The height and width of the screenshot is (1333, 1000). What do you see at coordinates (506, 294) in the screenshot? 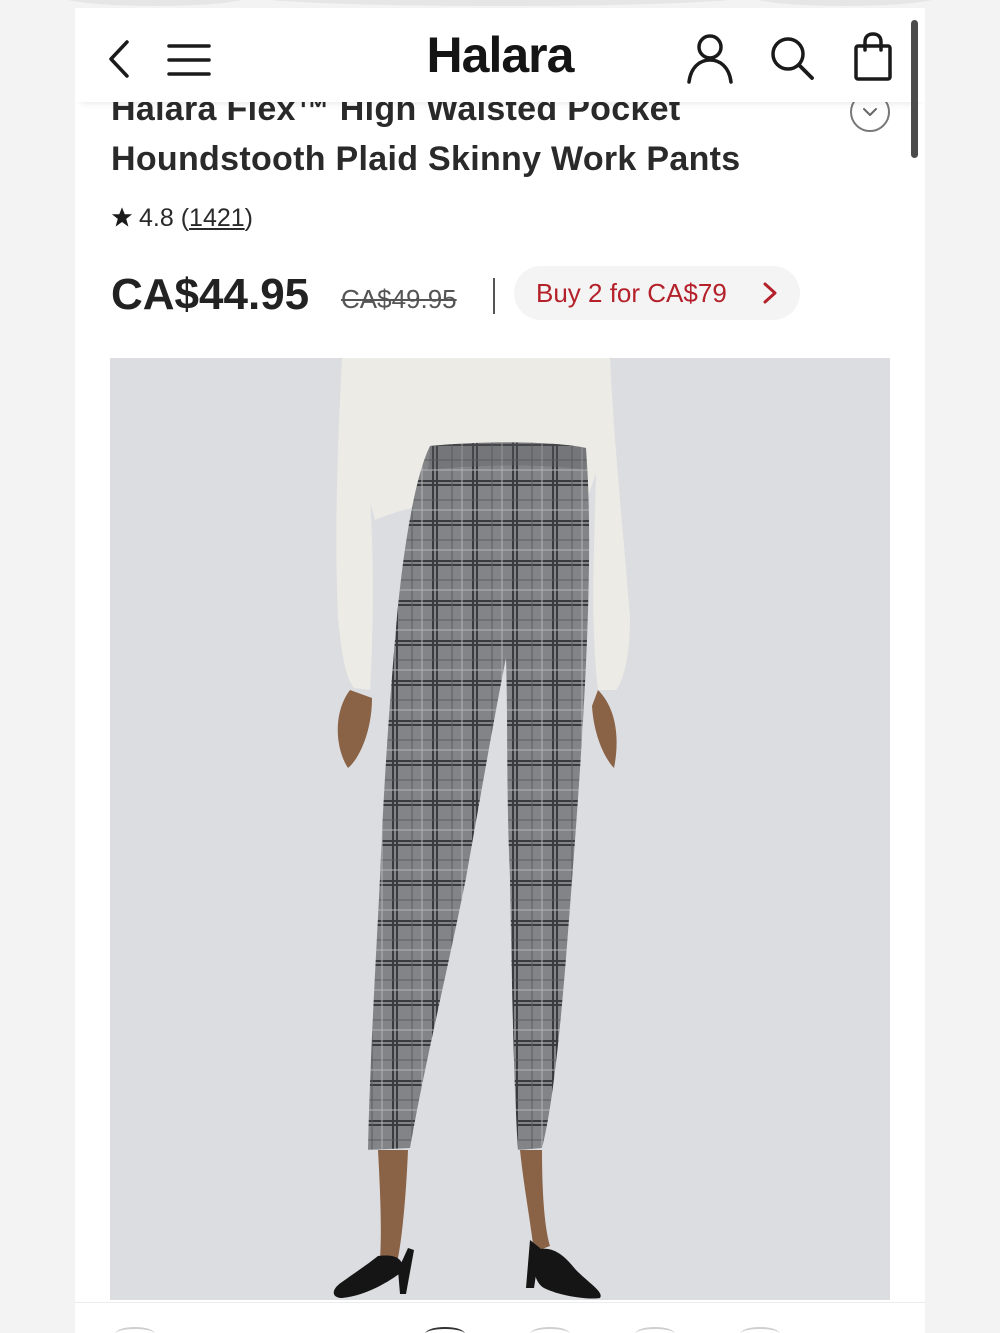
I see `price-row: CA$44.95 CA$49.95 Buy 2 for CA$79` at bounding box center [506, 294].